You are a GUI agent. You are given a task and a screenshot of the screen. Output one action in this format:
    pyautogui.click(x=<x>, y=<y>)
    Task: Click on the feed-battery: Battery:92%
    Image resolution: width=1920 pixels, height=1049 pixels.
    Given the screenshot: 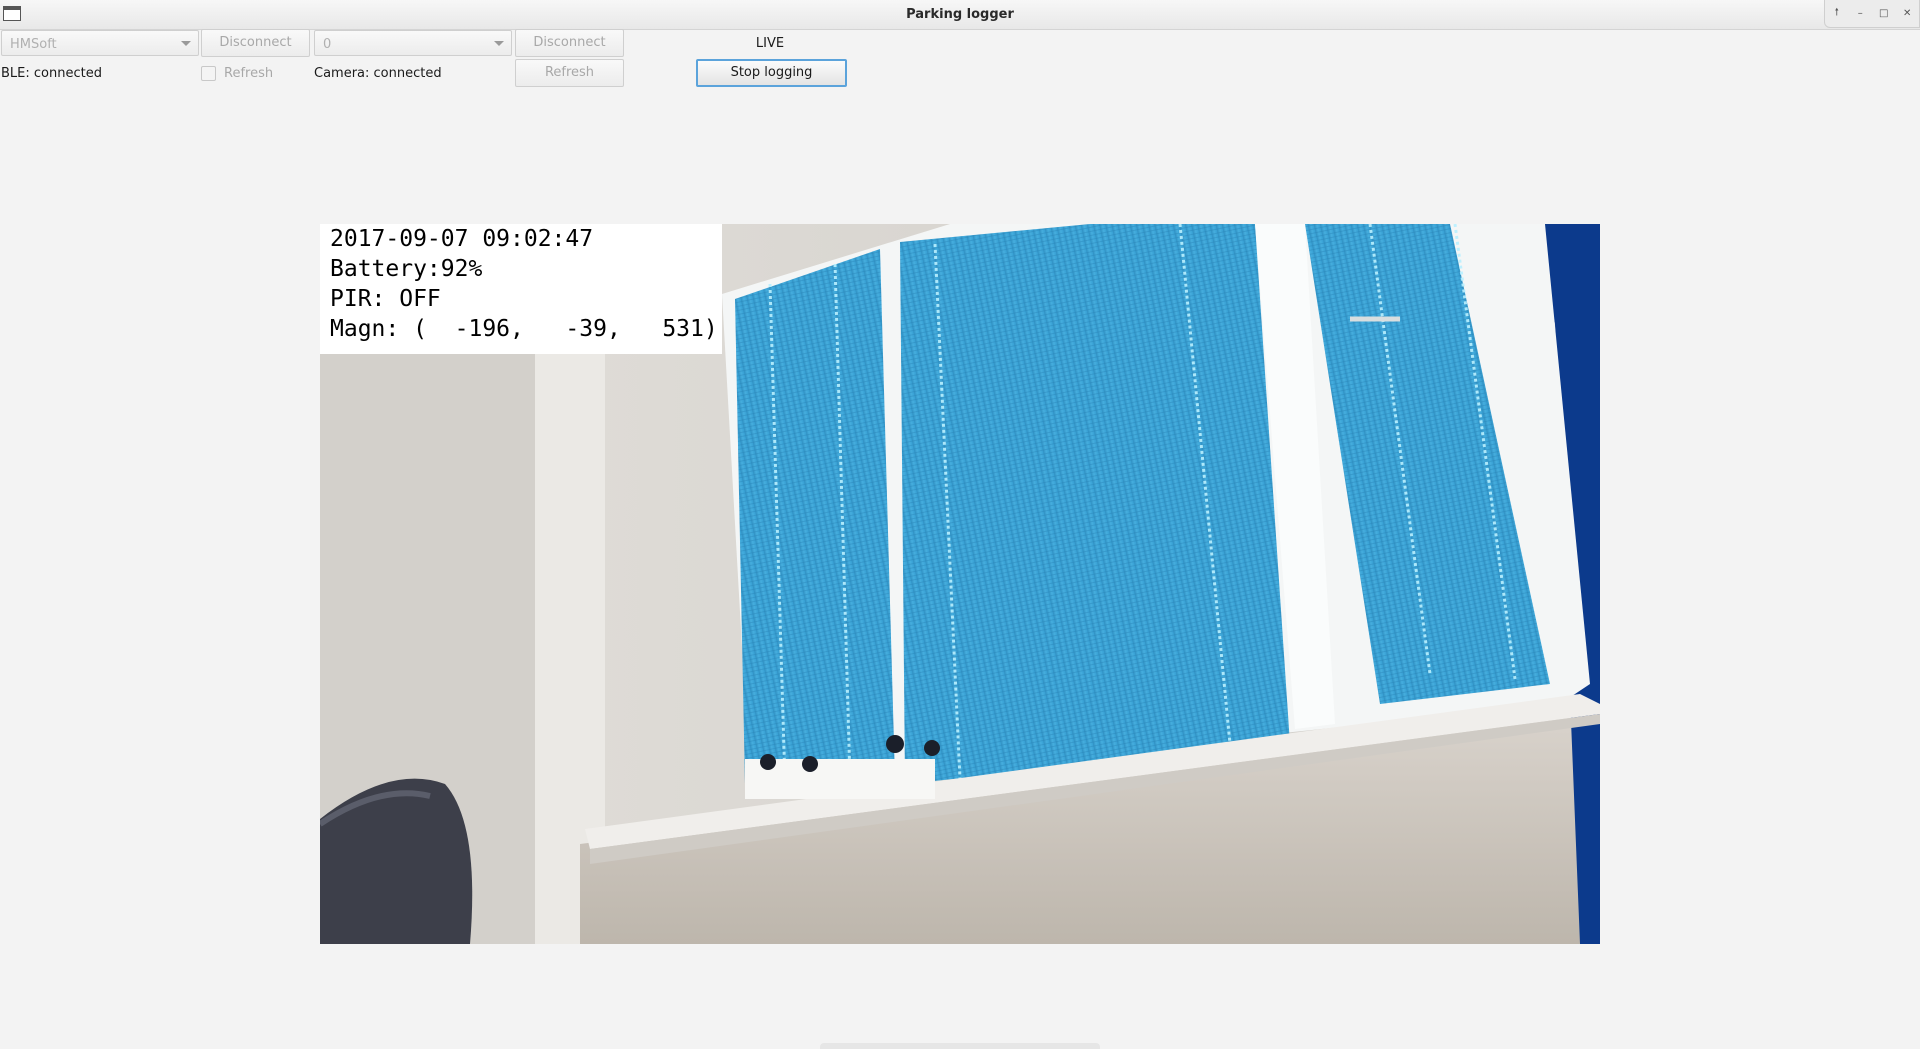 What is the action you would take?
    pyautogui.click(x=406, y=269)
    